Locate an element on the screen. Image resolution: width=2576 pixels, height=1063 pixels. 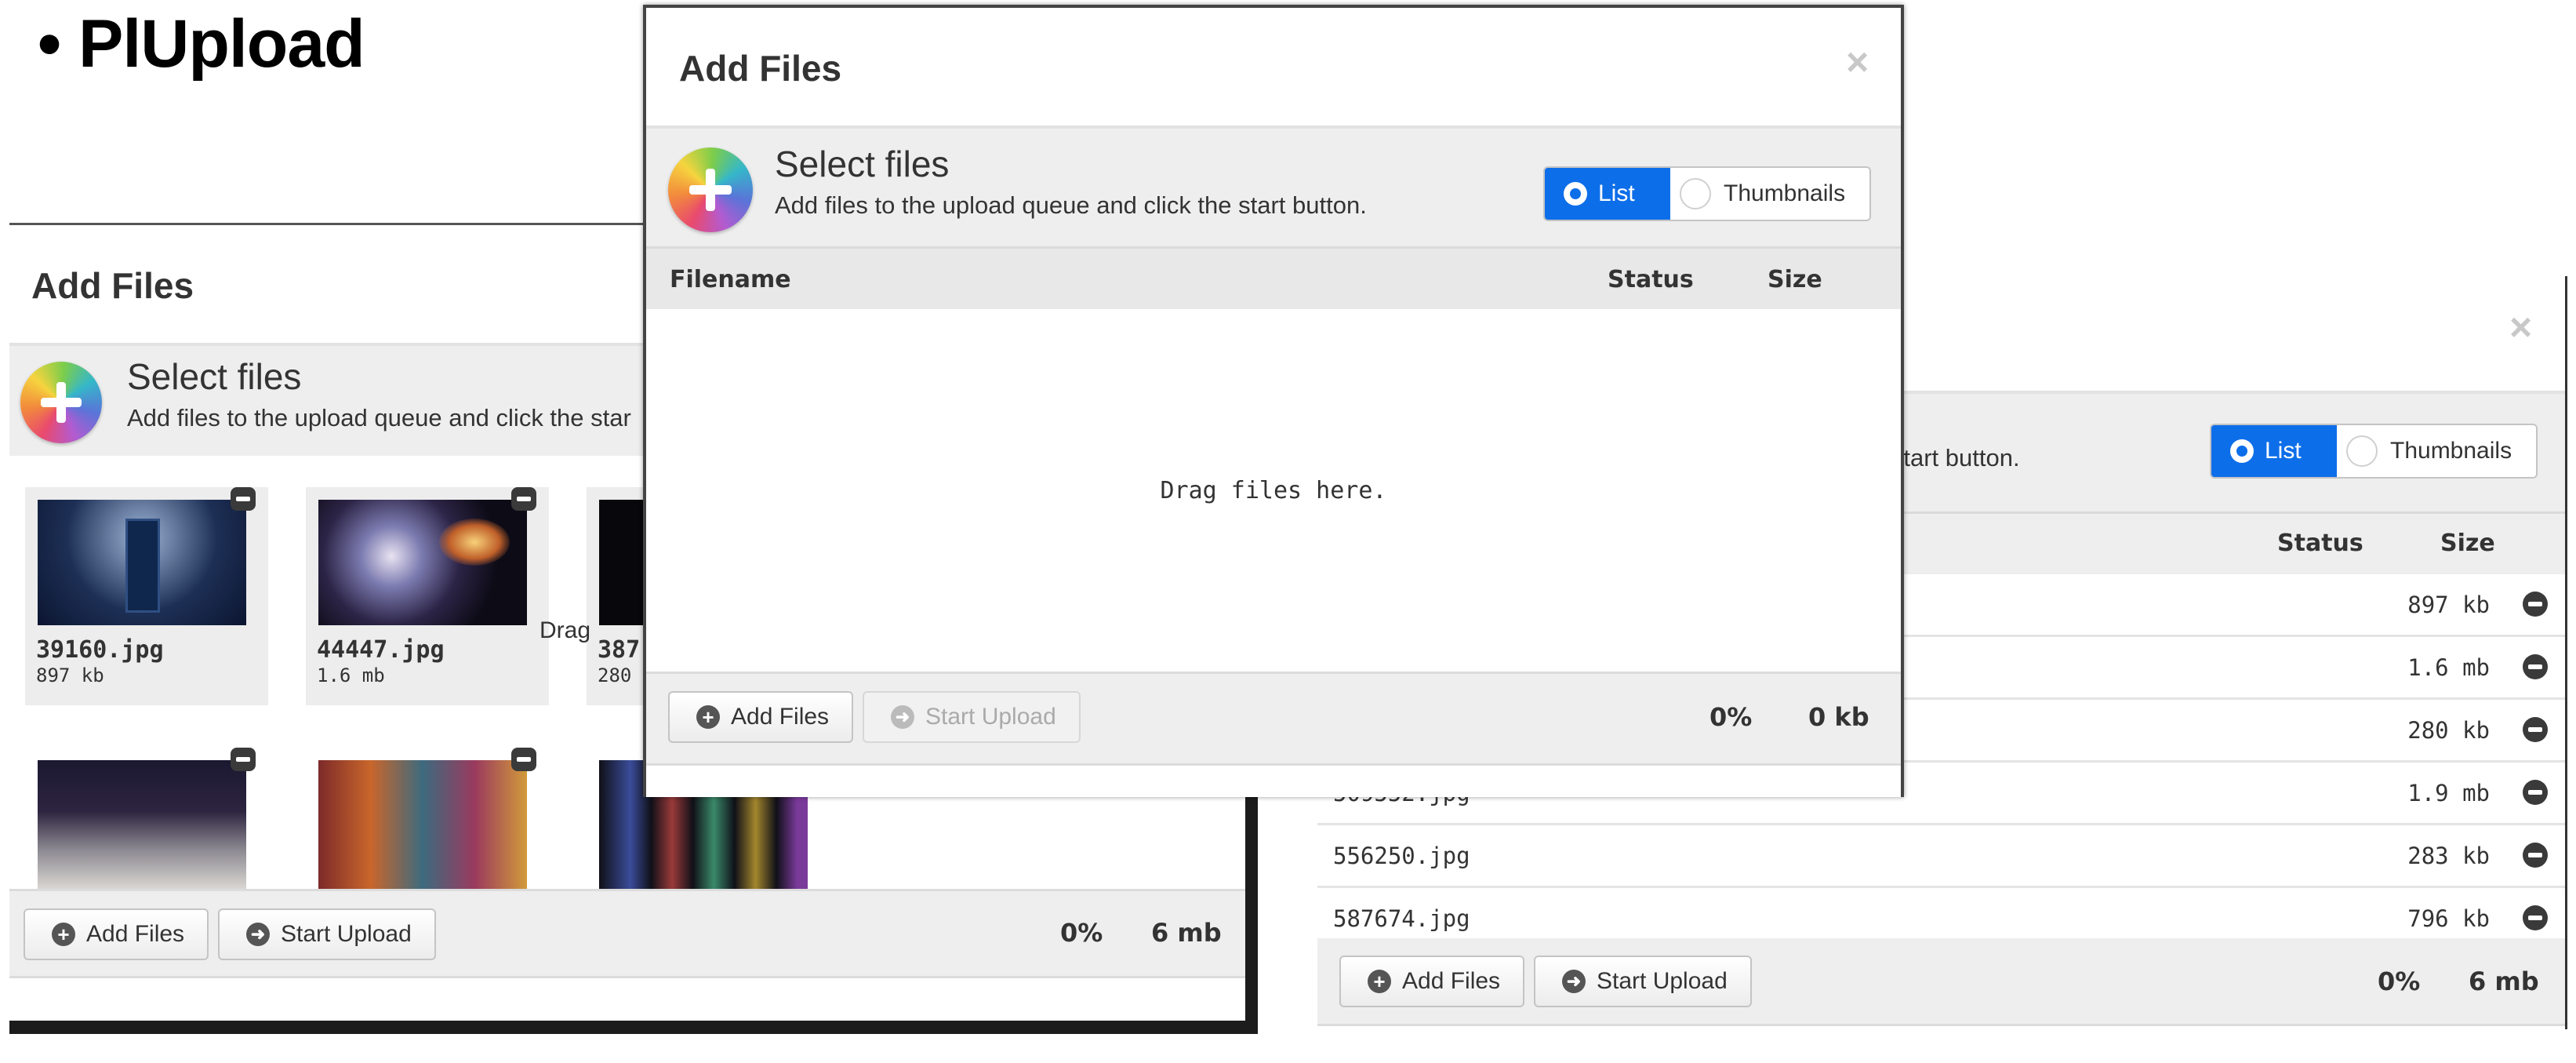
file-size: 283 kb is located at coordinates (2448, 856).